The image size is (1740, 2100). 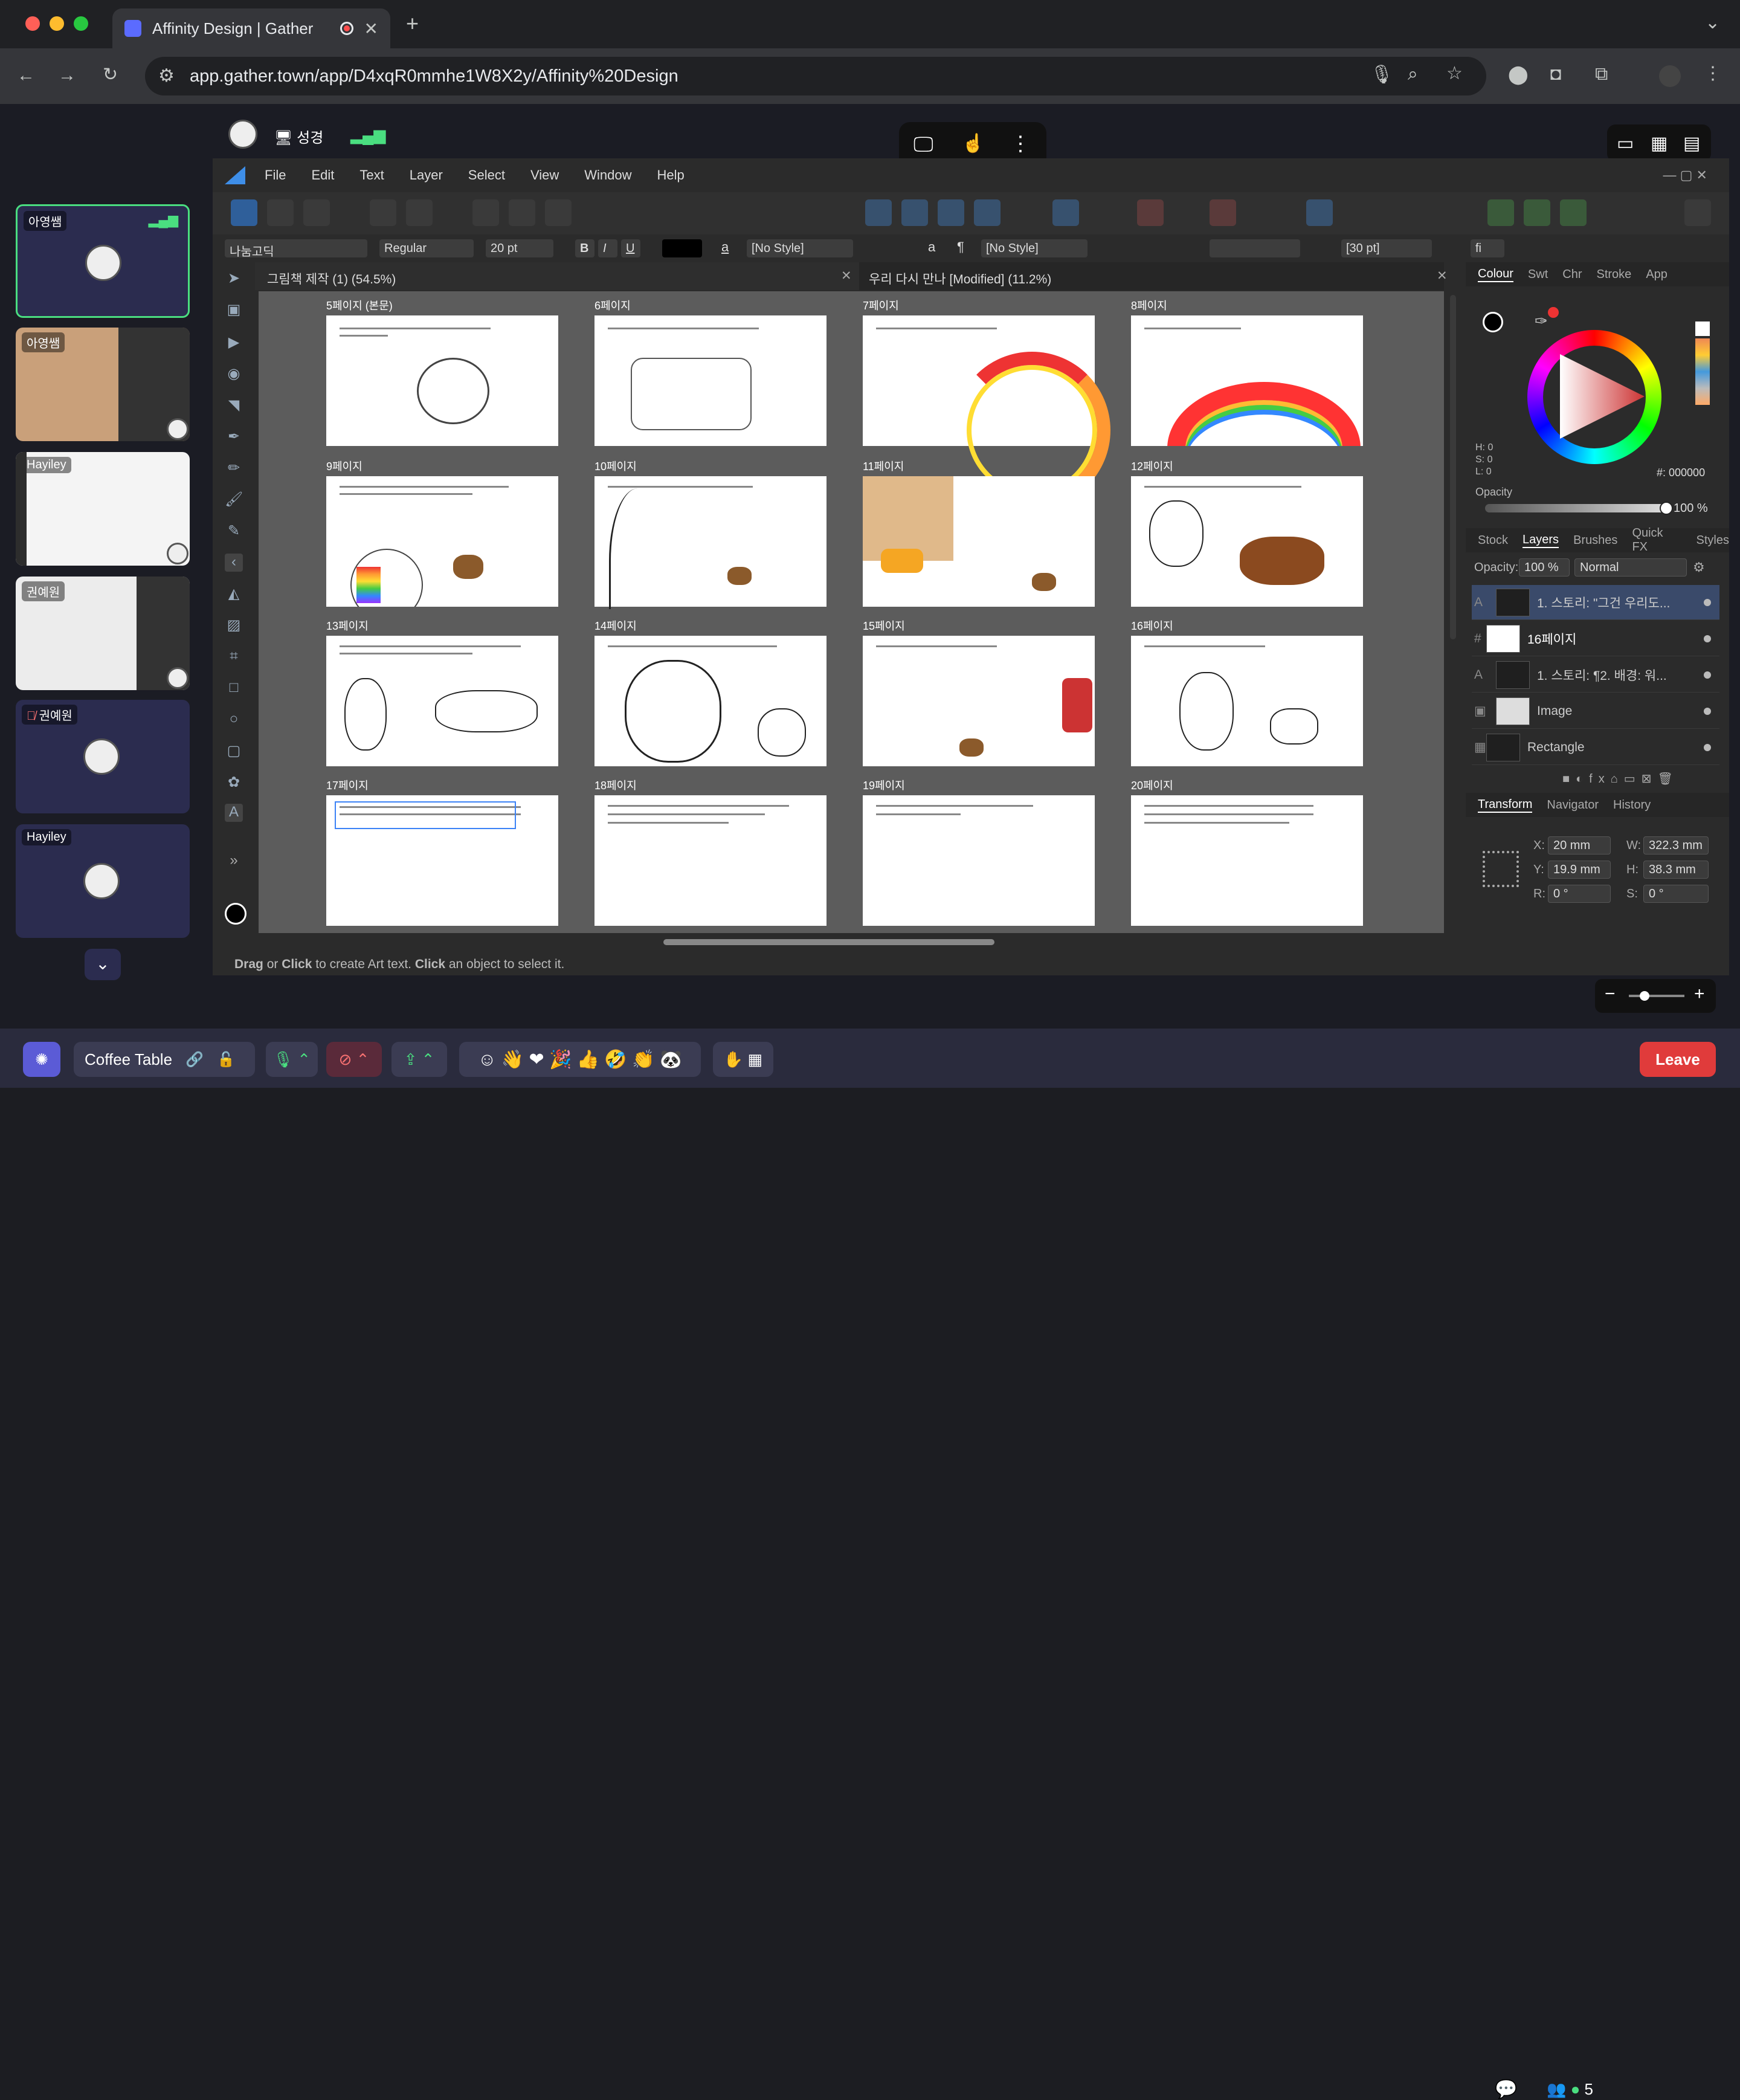 I want to click on y-field: 19.9 mm, so click(x=1579, y=870).